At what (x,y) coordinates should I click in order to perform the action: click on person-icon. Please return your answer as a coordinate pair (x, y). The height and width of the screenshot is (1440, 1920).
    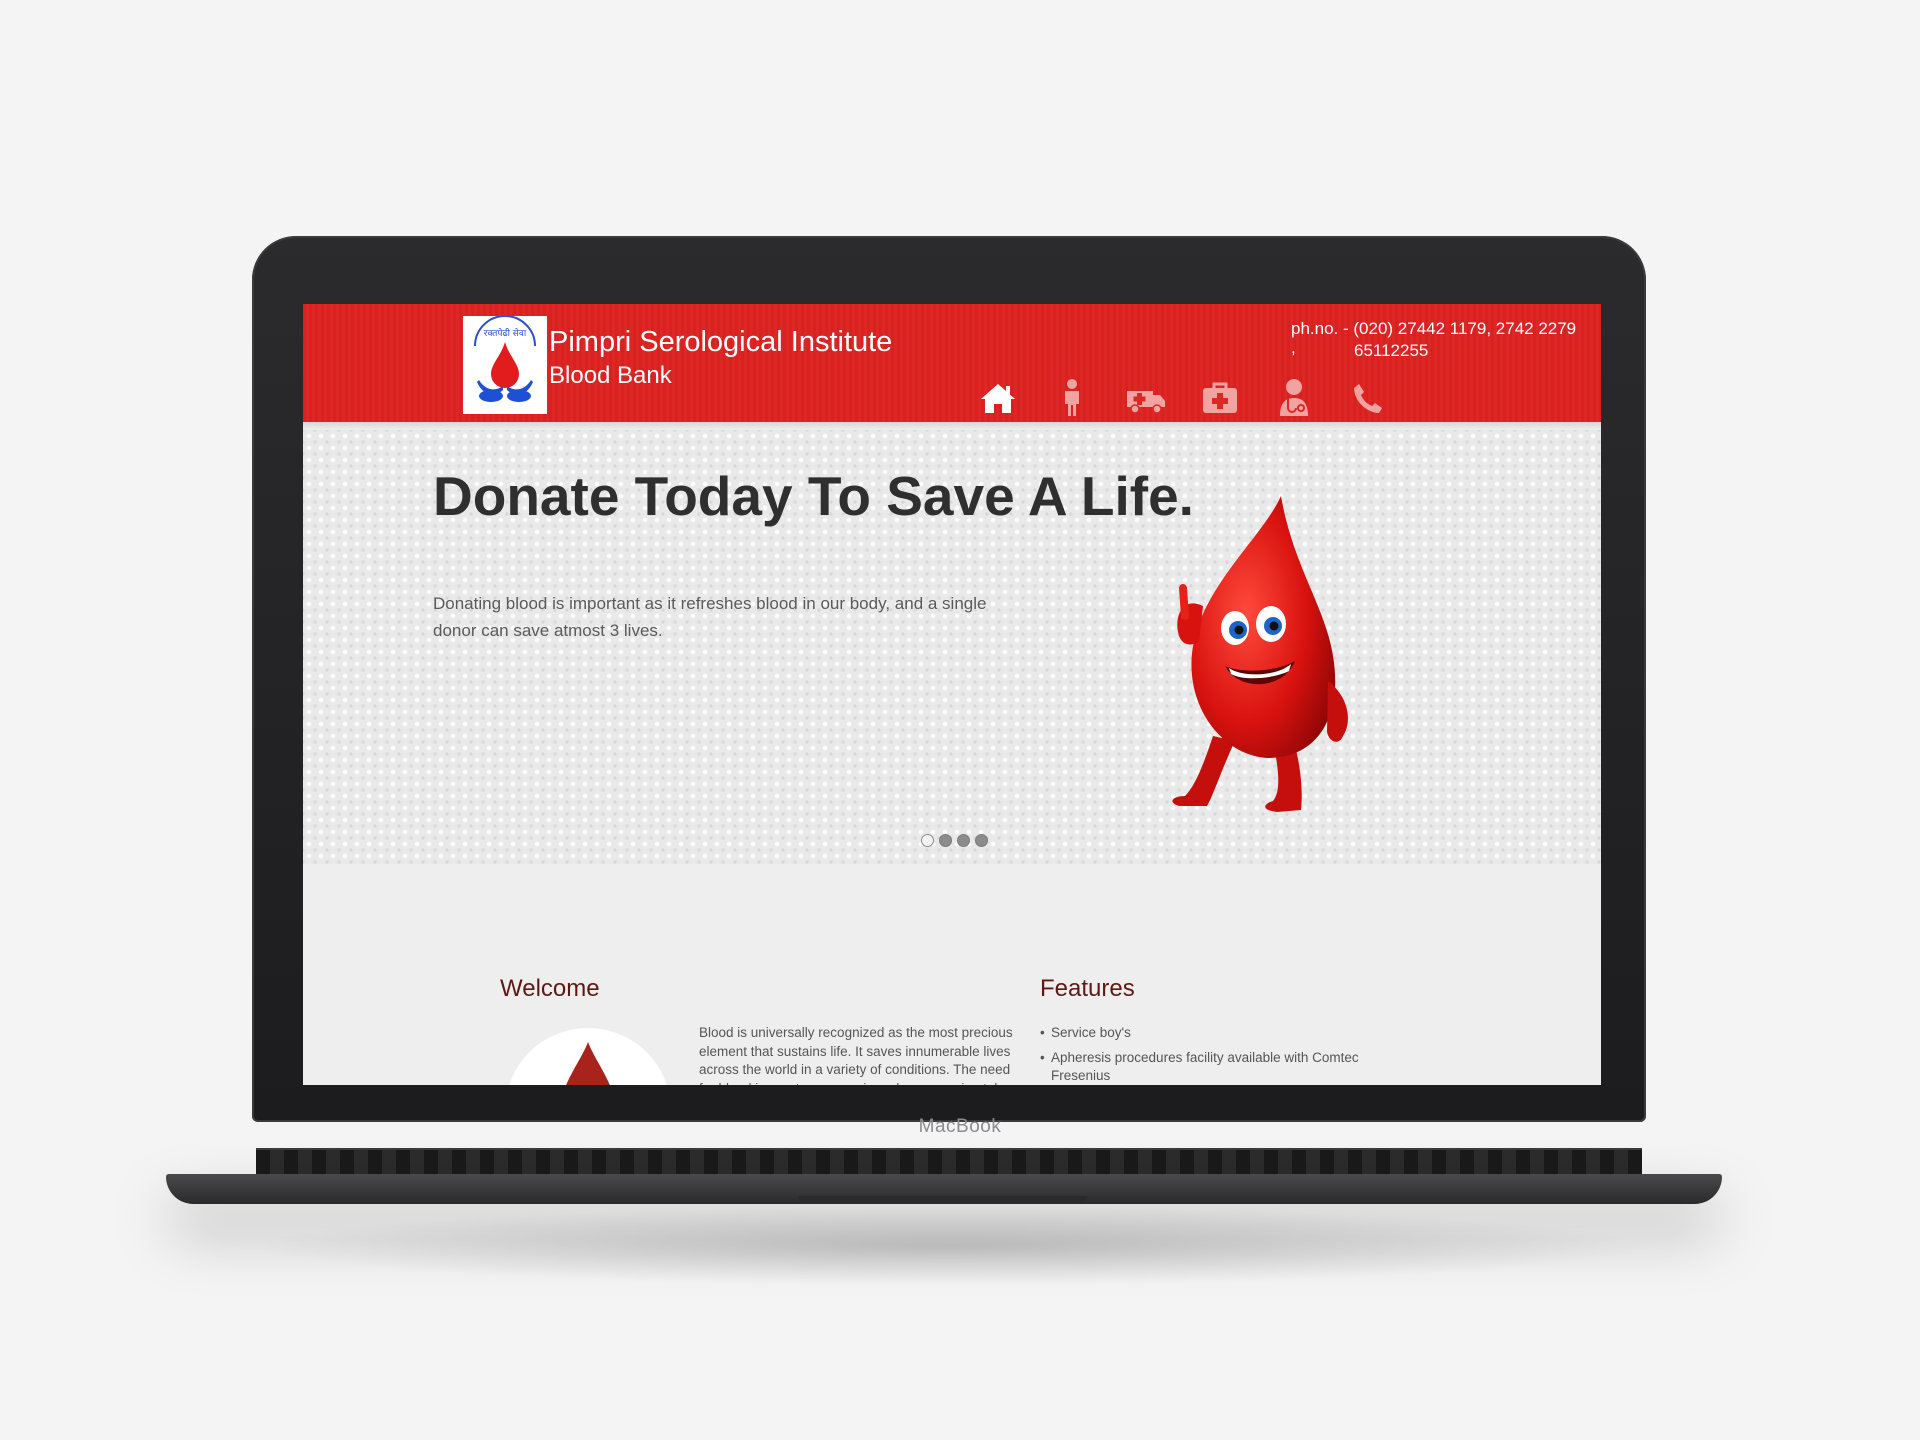
    Looking at the image, I should click on (1072, 397).